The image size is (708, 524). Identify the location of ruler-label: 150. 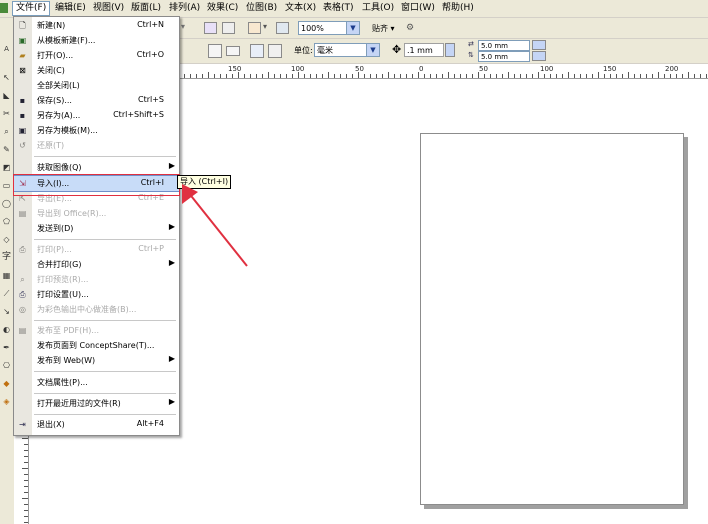
(235, 69).